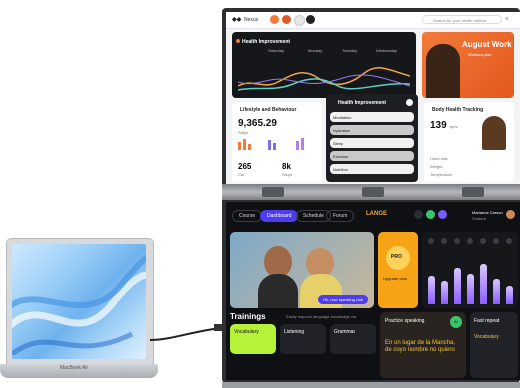  I want to click on fast-repeat-word: Vocabulary, so click(486, 337).